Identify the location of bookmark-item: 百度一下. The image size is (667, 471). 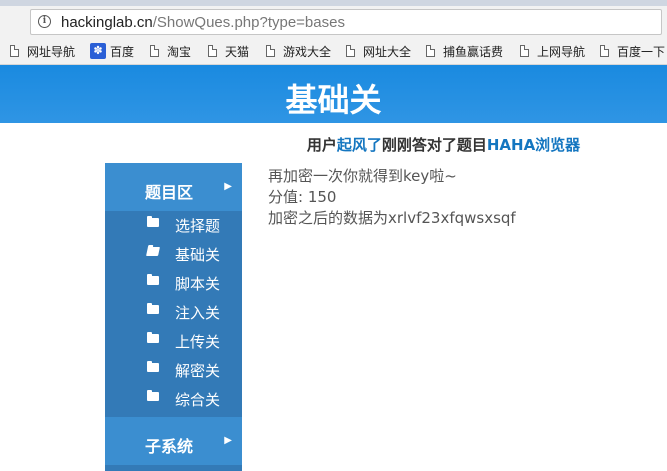
(632, 51).